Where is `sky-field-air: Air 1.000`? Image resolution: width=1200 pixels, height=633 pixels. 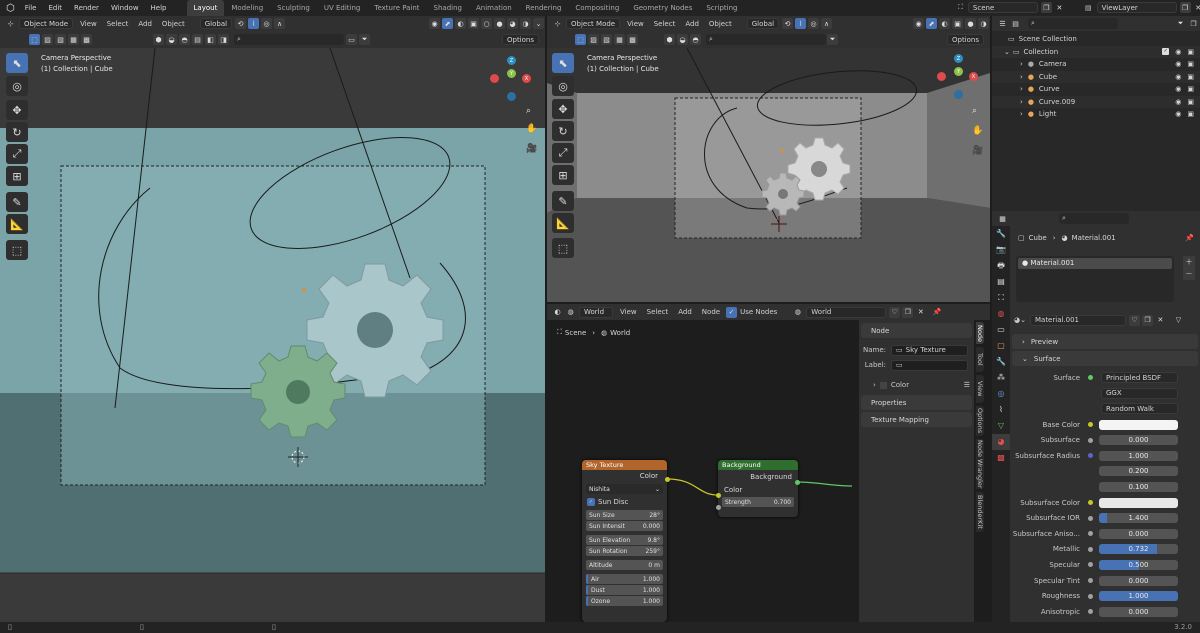 sky-field-air: Air 1.000 is located at coordinates (624, 579).